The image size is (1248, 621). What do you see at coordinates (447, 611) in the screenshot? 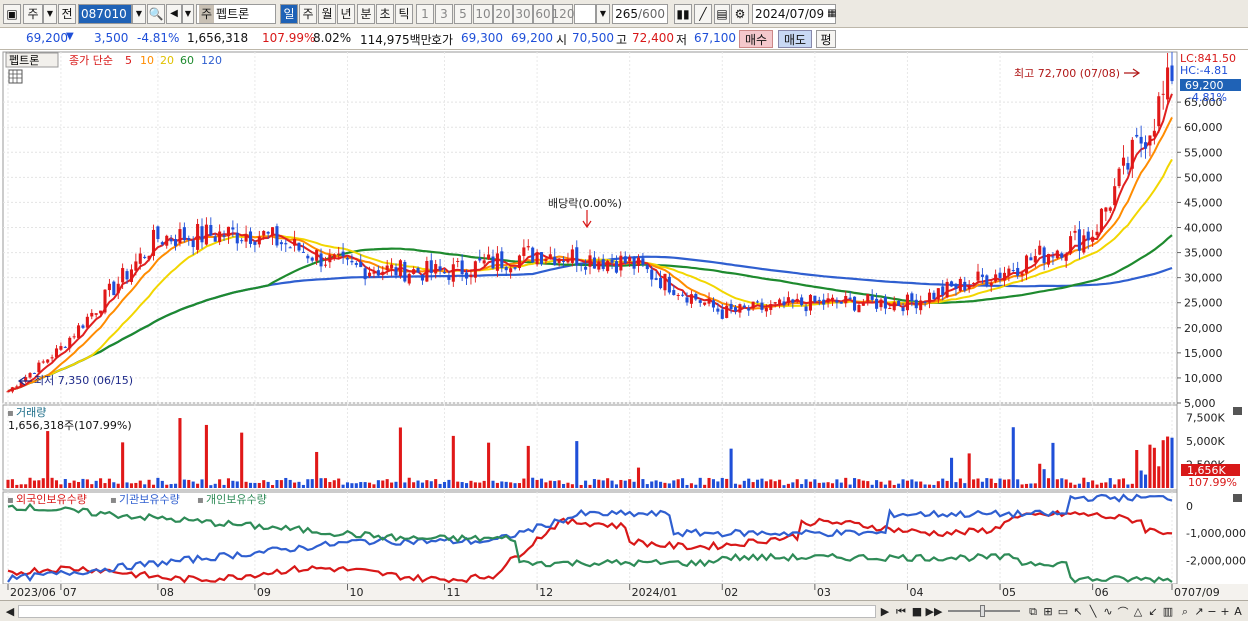
I see `scroll-track` at bounding box center [447, 611].